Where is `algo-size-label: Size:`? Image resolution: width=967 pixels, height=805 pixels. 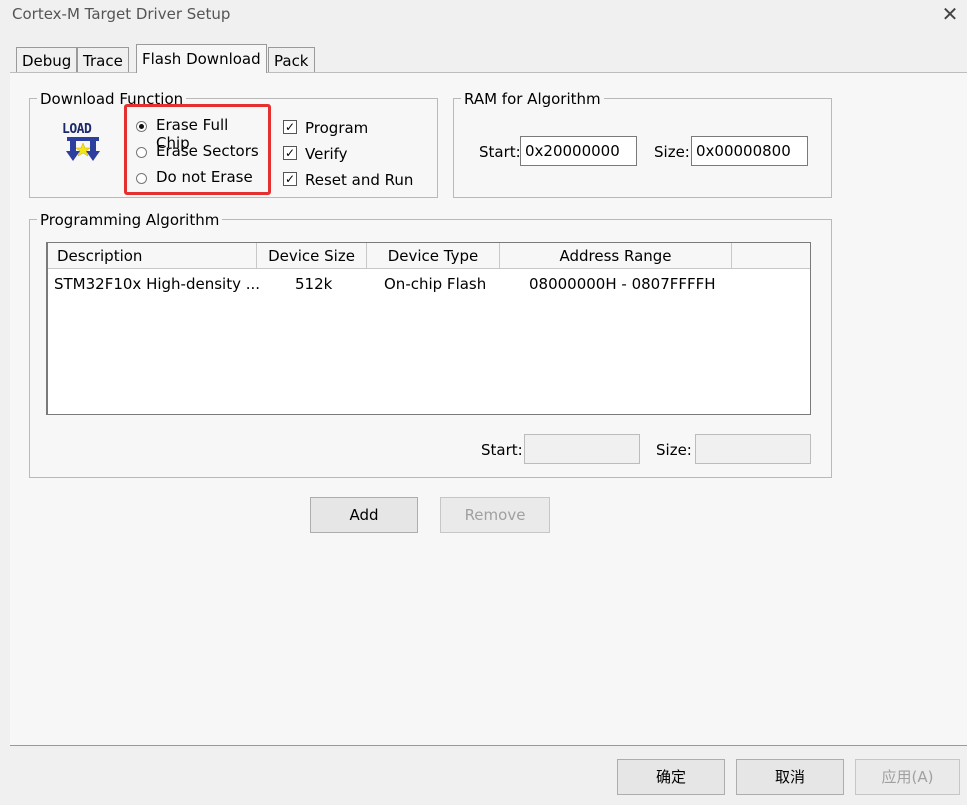 algo-size-label: Size: is located at coordinates (674, 450).